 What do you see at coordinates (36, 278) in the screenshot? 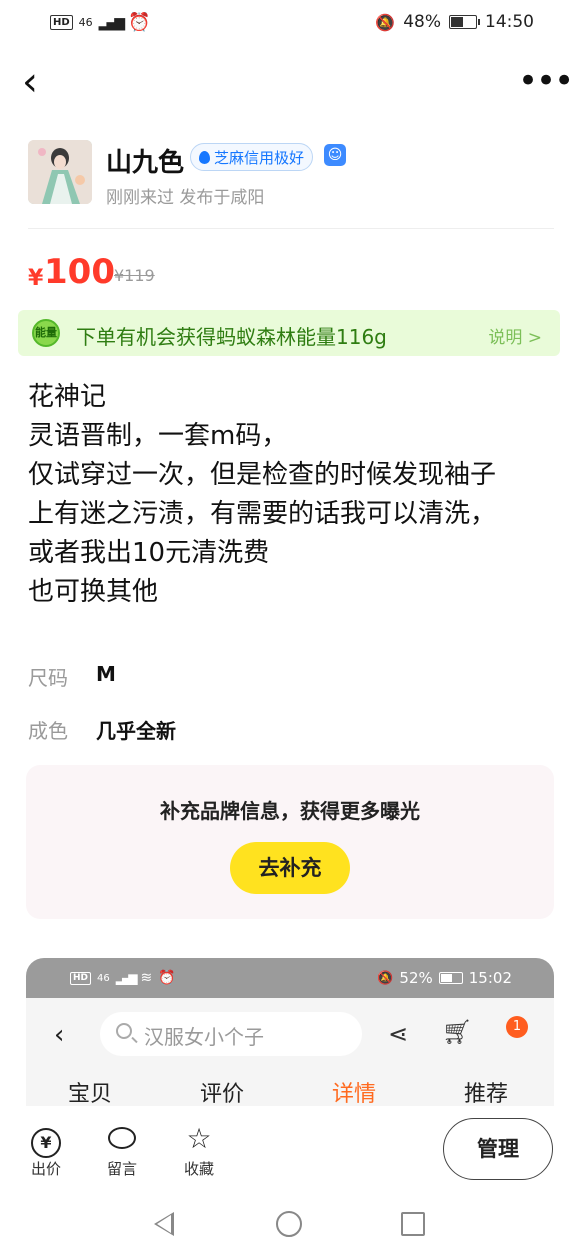
I see `price-currency: ¥` at bounding box center [36, 278].